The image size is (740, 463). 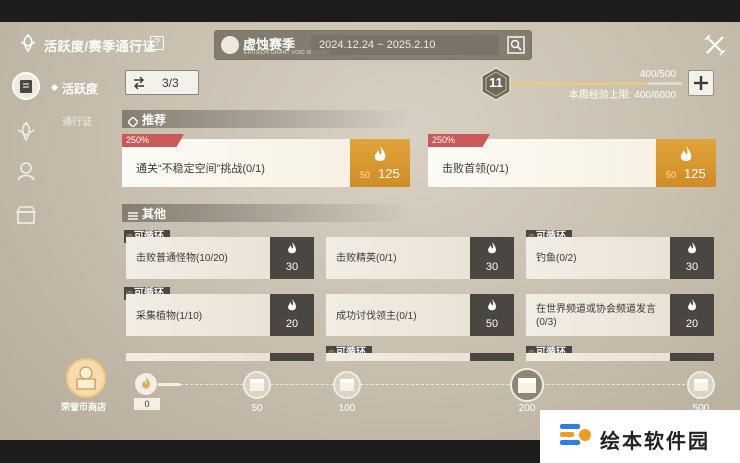 I want to click on sidebar-pass-icon, so click(x=26, y=132).